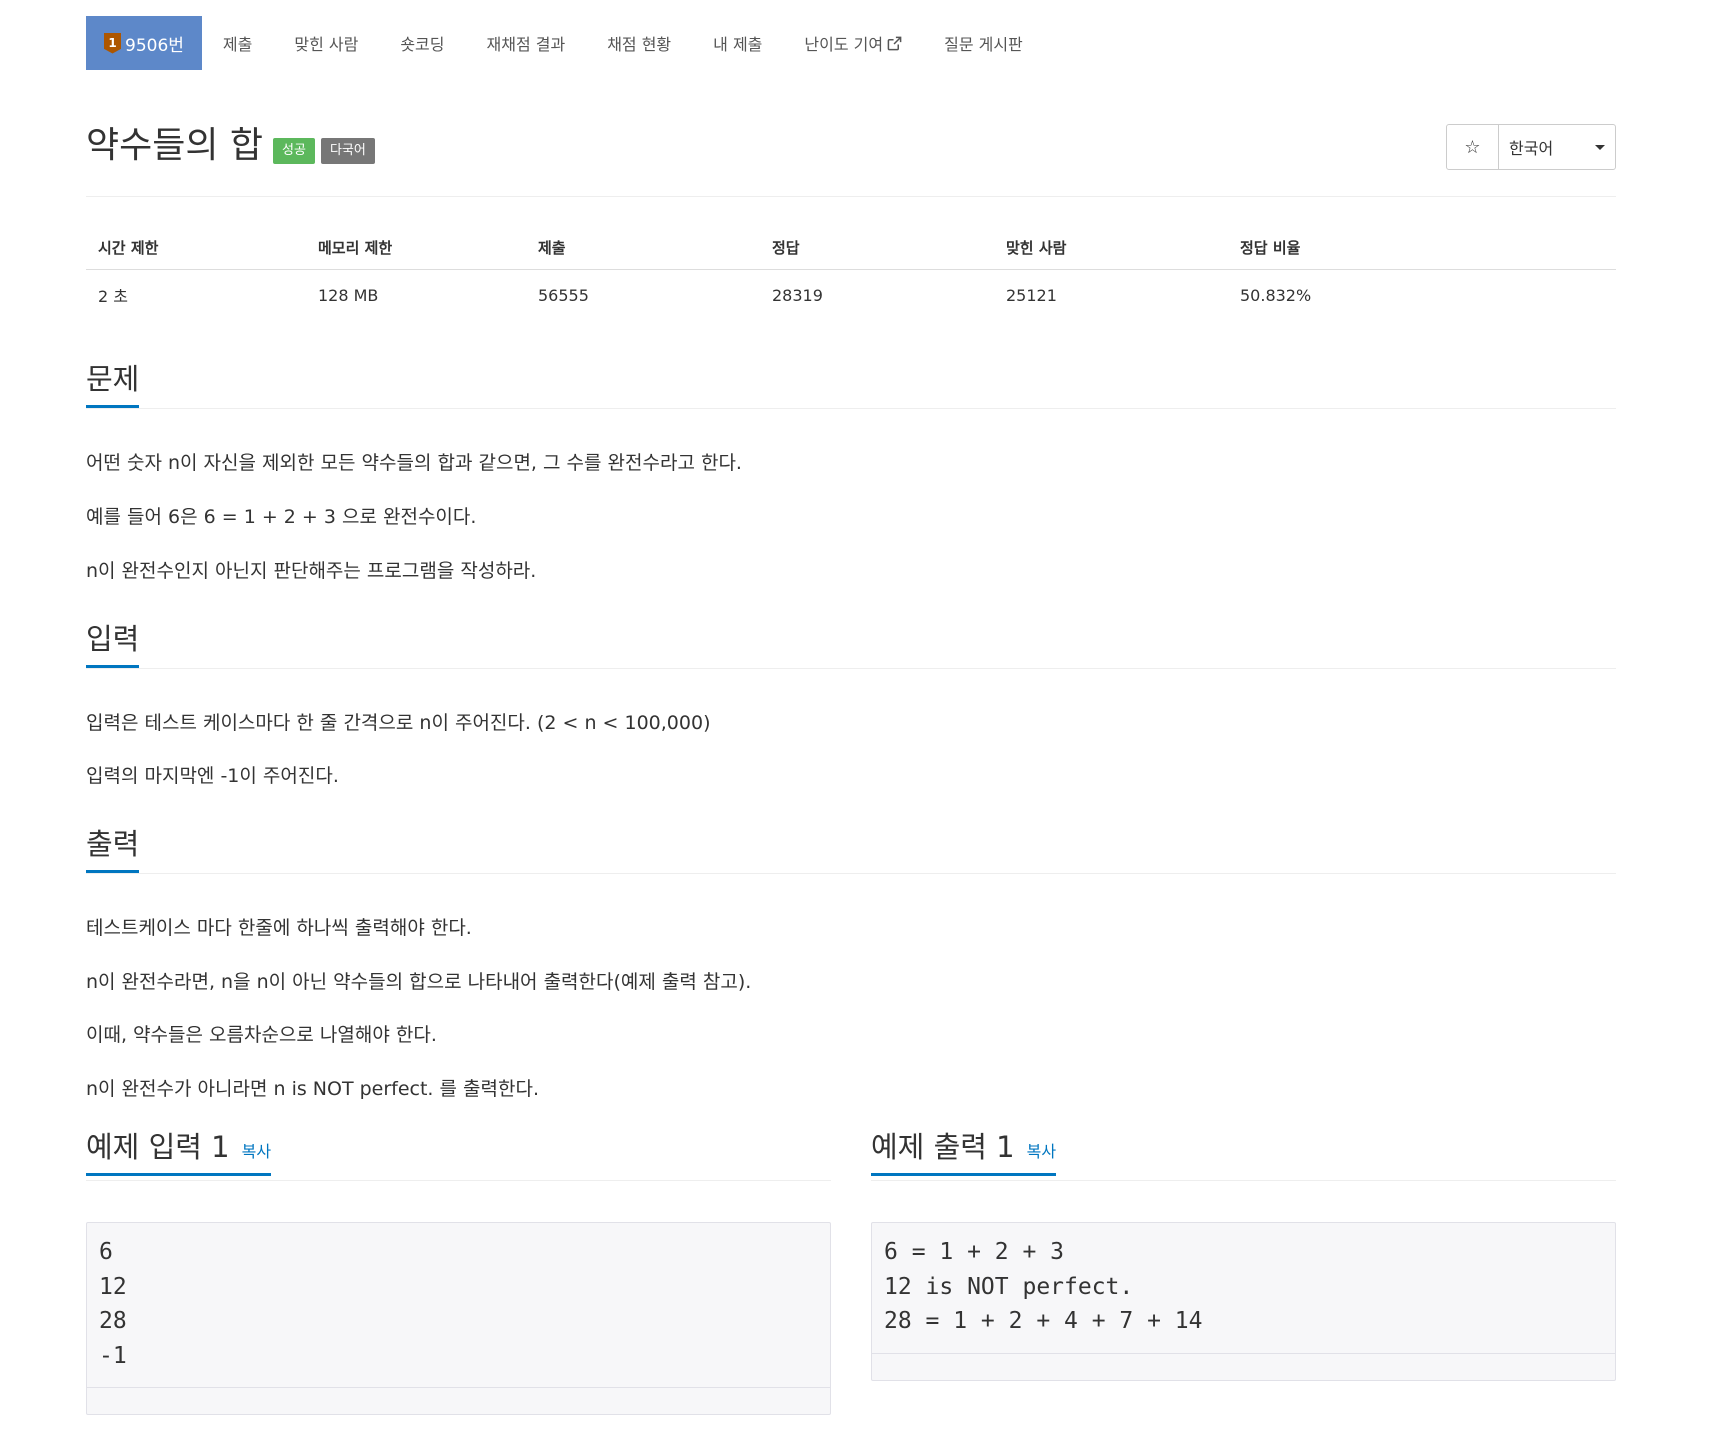  What do you see at coordinates (943, 1147) in the screenshot?
I see `sample-output-heading: 예제 출력 1` at bounding box center [943, 1147].